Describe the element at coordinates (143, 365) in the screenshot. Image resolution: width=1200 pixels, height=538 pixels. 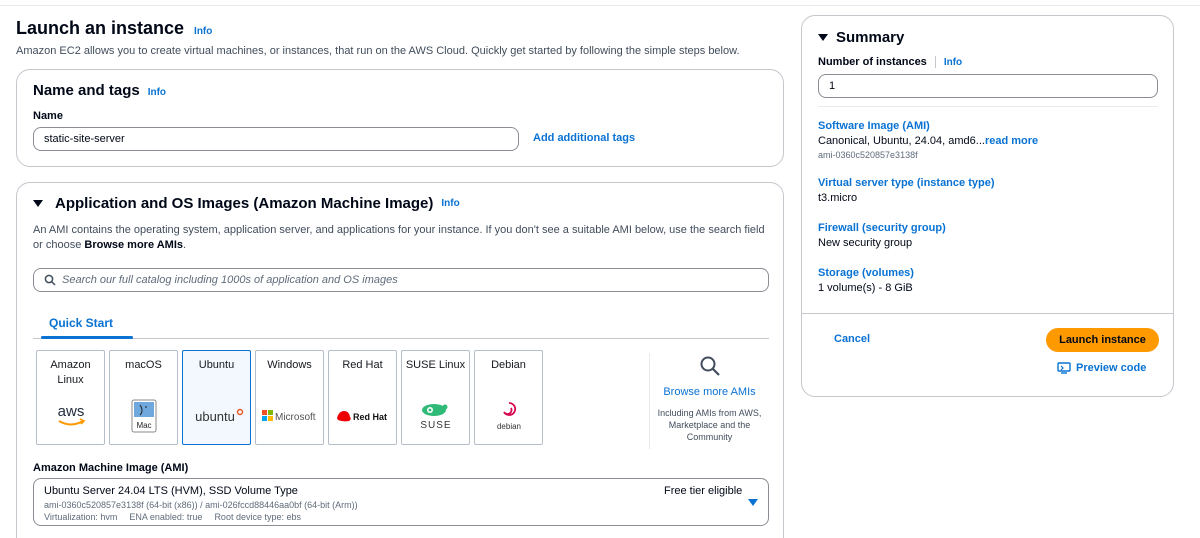
I see `tile-label: macOS` at that location.